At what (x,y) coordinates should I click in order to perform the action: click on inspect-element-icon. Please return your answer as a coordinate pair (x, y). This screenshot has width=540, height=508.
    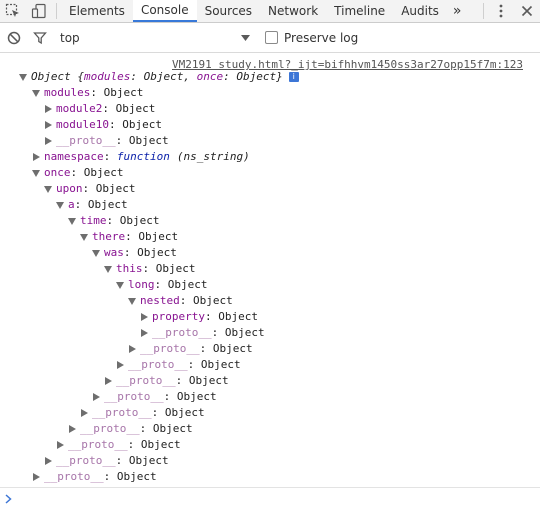
    Looking at the image, I should click on (13, 11).